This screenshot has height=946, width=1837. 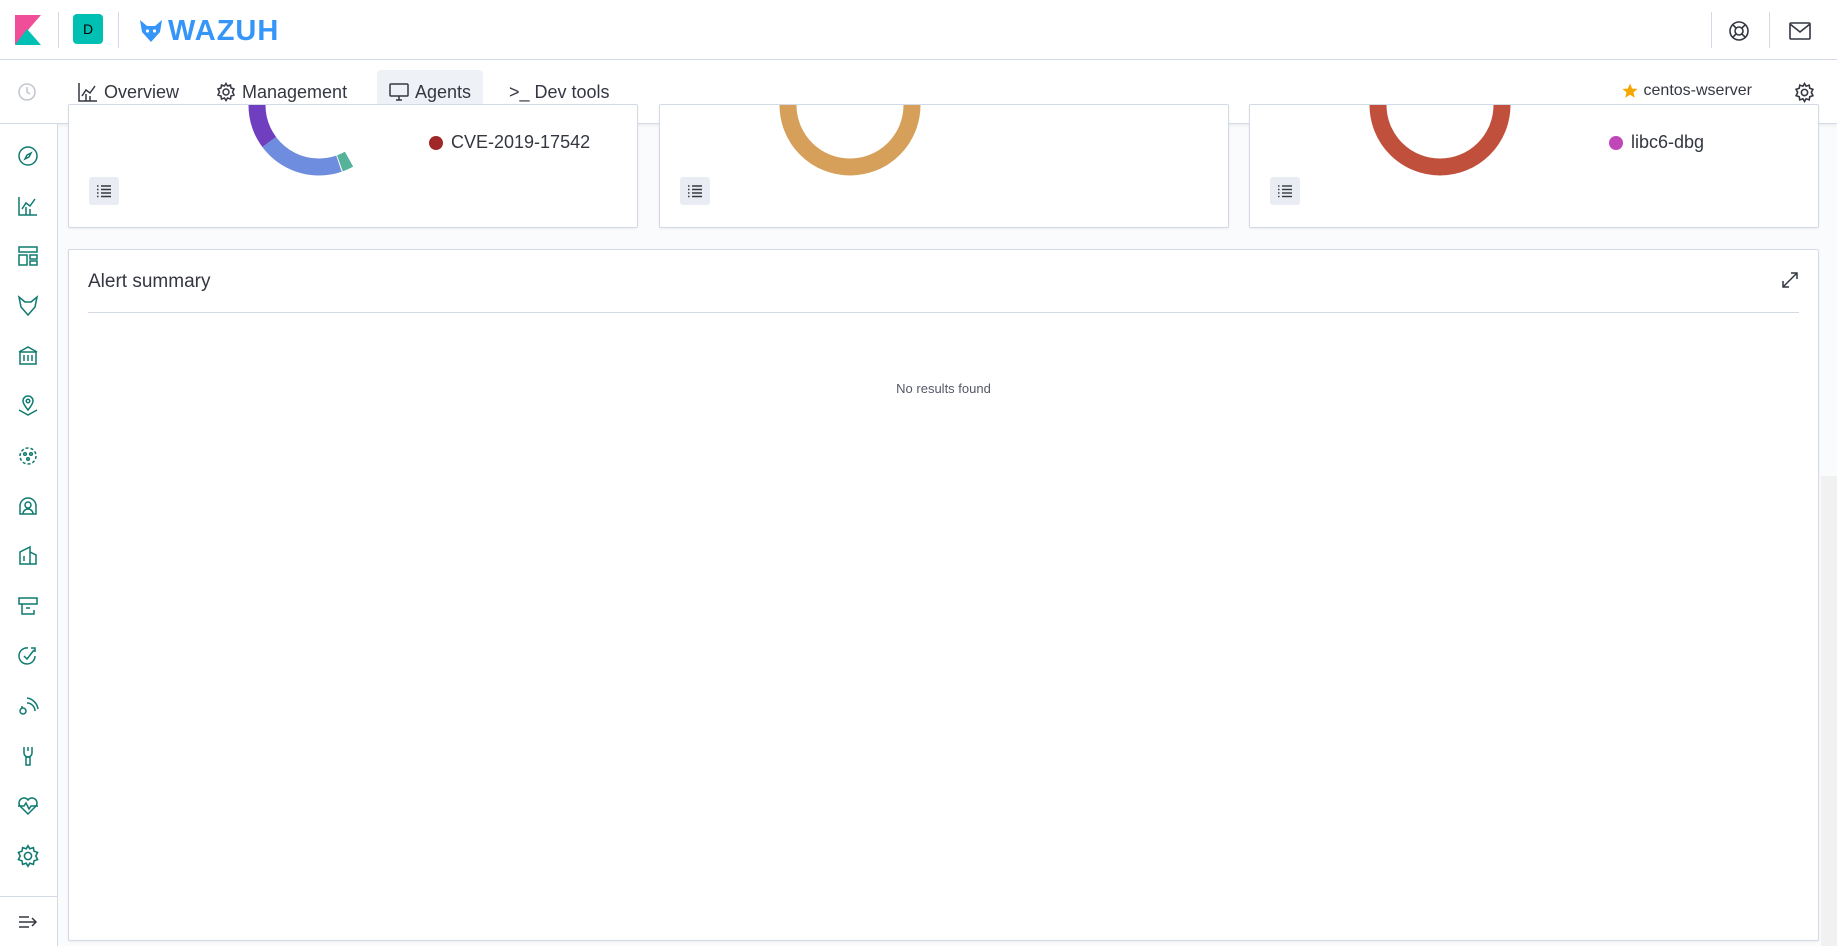 What do you see at coordinates (559, 91) in the screenshot?
I see `nav-dev-tools-label: >_ Dev tools` at bounding box center [559, 91].